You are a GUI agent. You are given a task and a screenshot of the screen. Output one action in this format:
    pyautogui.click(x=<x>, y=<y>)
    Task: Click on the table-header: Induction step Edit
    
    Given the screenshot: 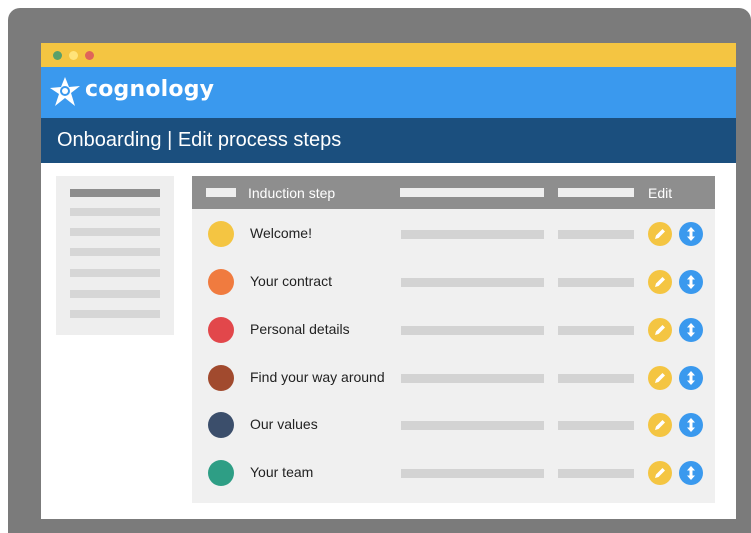 What is the action you would take?
    pyautogui.click(x=453, y=192)
    